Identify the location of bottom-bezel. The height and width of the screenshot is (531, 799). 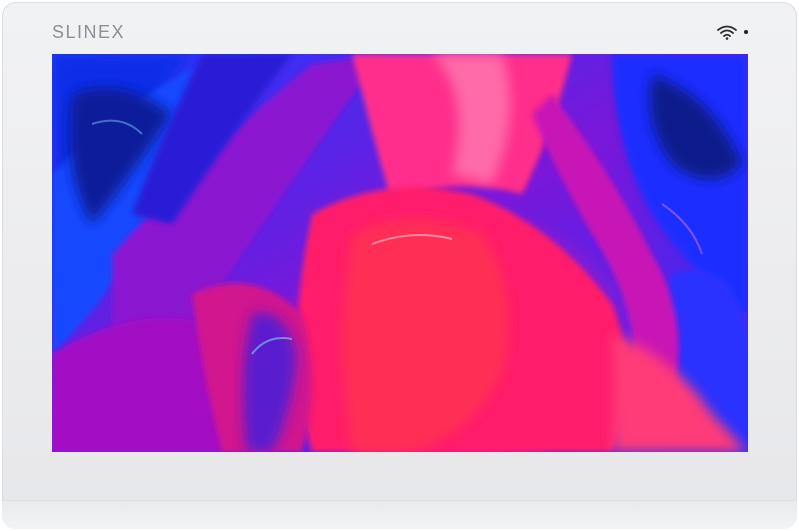
(399, 514).